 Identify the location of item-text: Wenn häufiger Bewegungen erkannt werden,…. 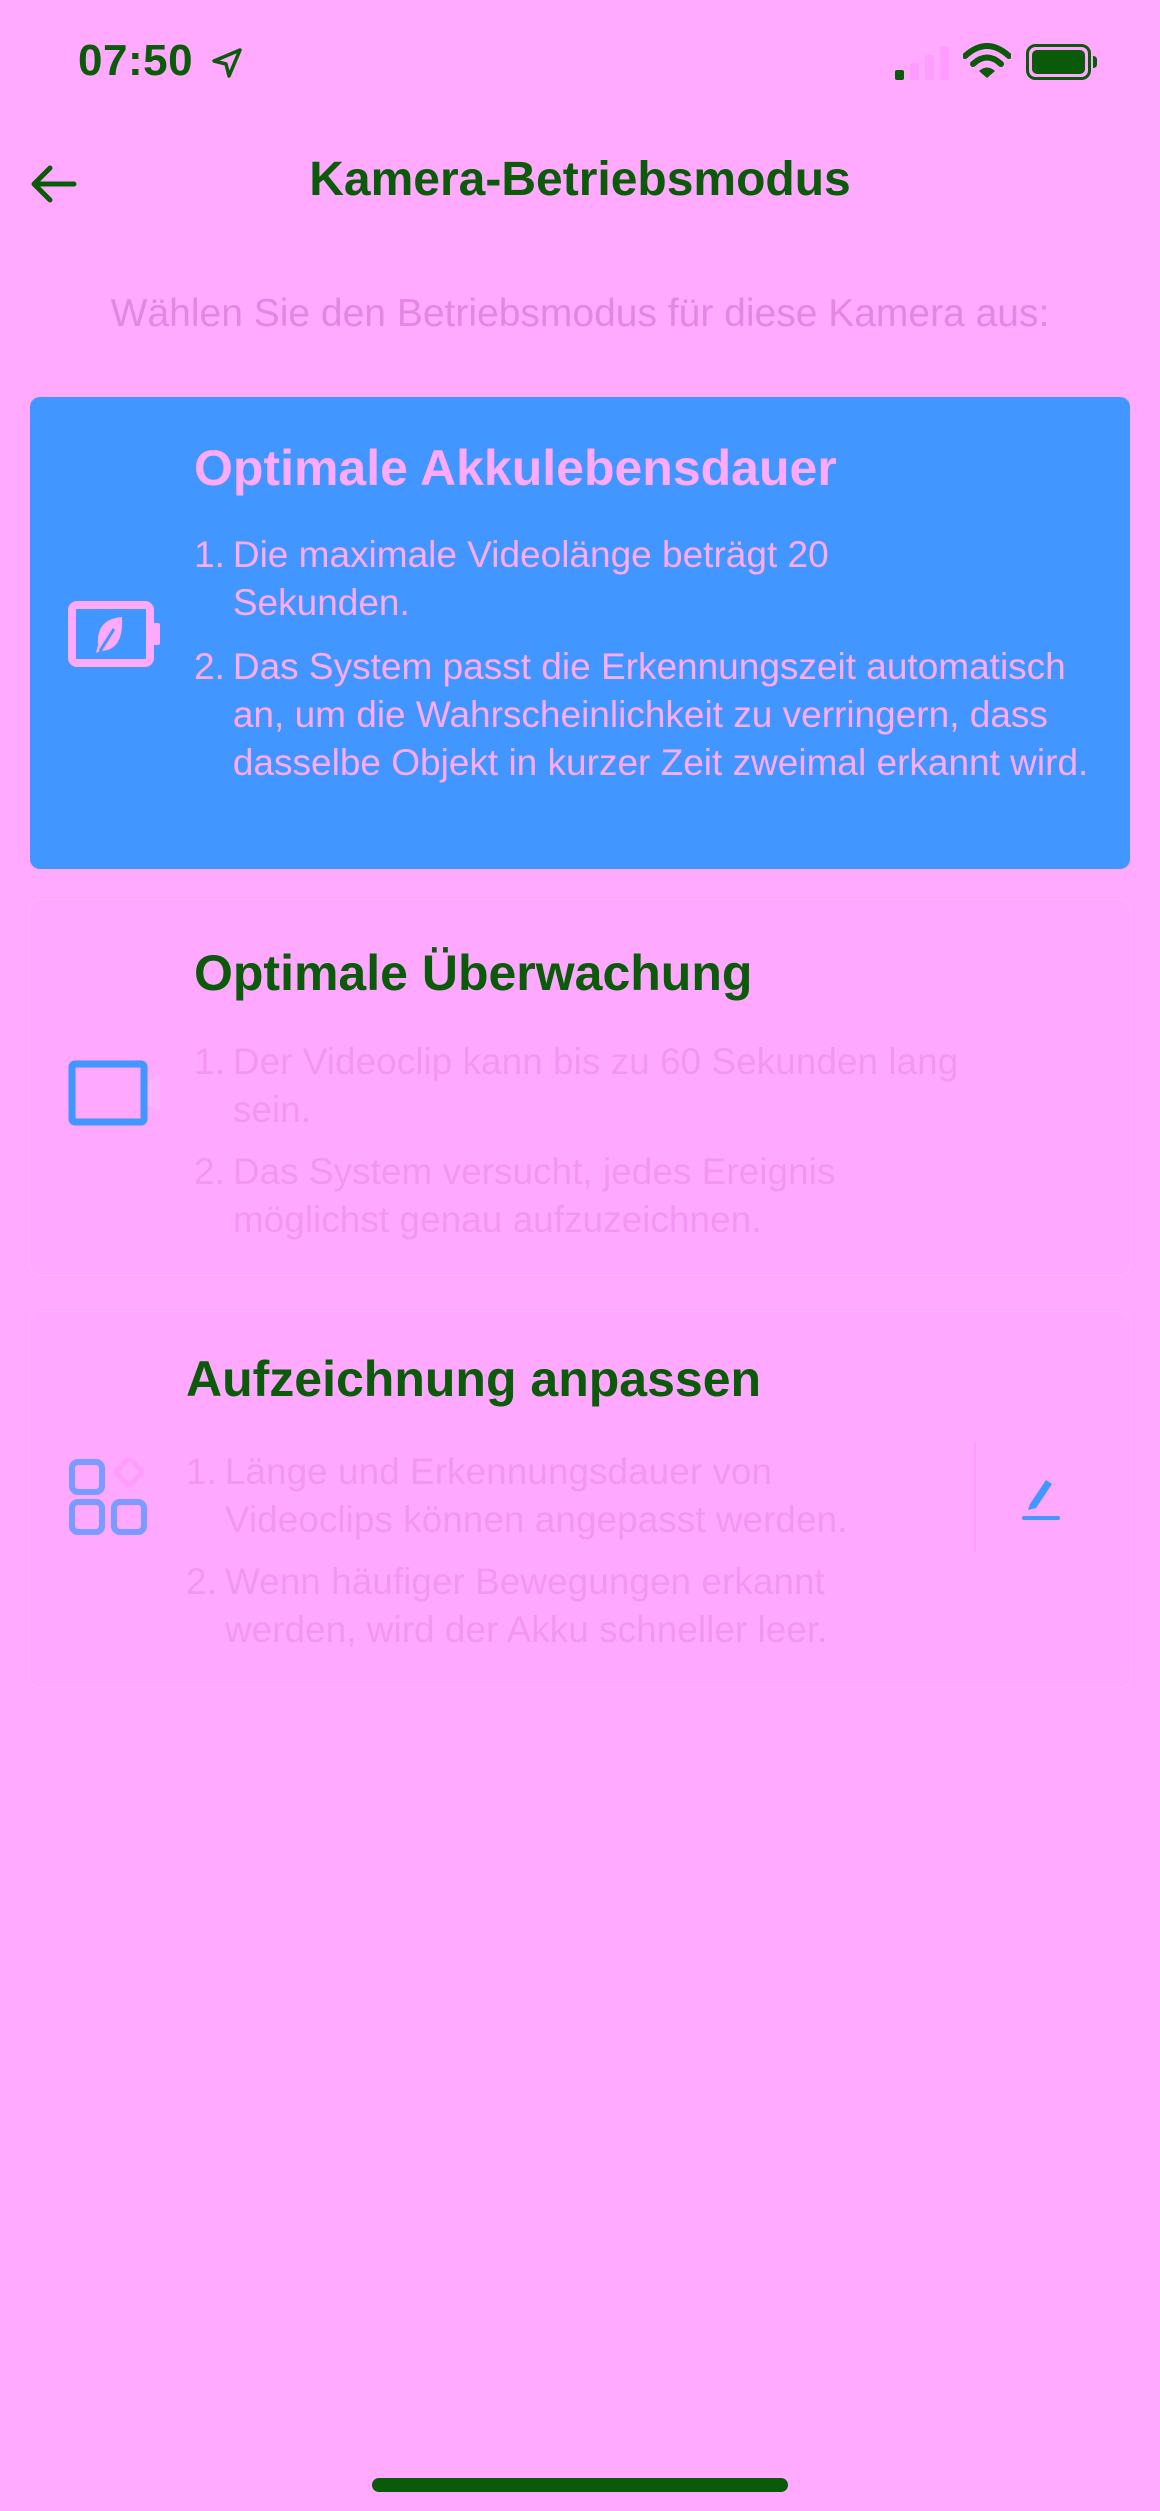
(526, 1605).